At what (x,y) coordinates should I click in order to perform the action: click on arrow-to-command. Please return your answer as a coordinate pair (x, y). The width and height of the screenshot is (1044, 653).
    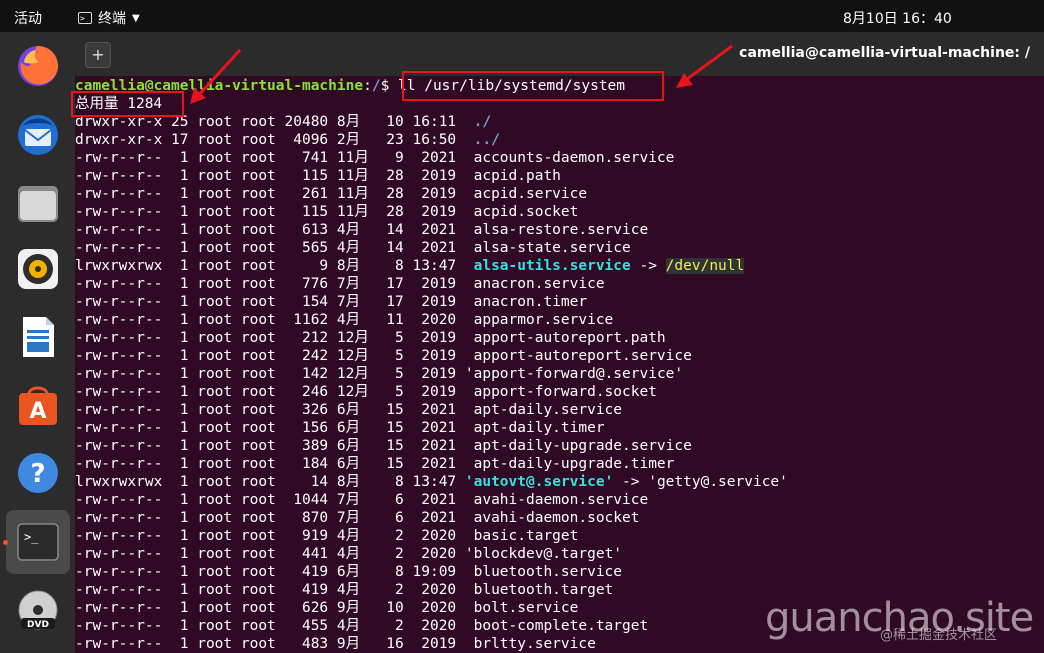
    Looking at the image, I should click on (704, 66).